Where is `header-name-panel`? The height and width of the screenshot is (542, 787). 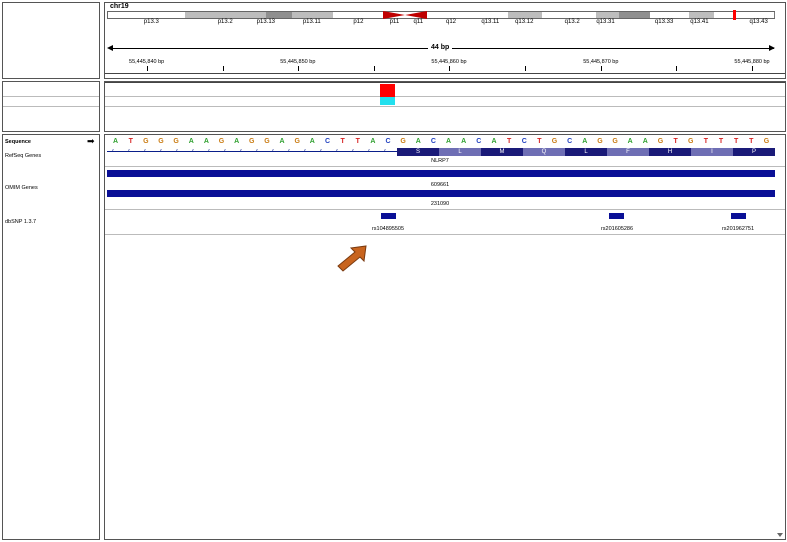 header-name-panel is located at coordinates (51, 40).